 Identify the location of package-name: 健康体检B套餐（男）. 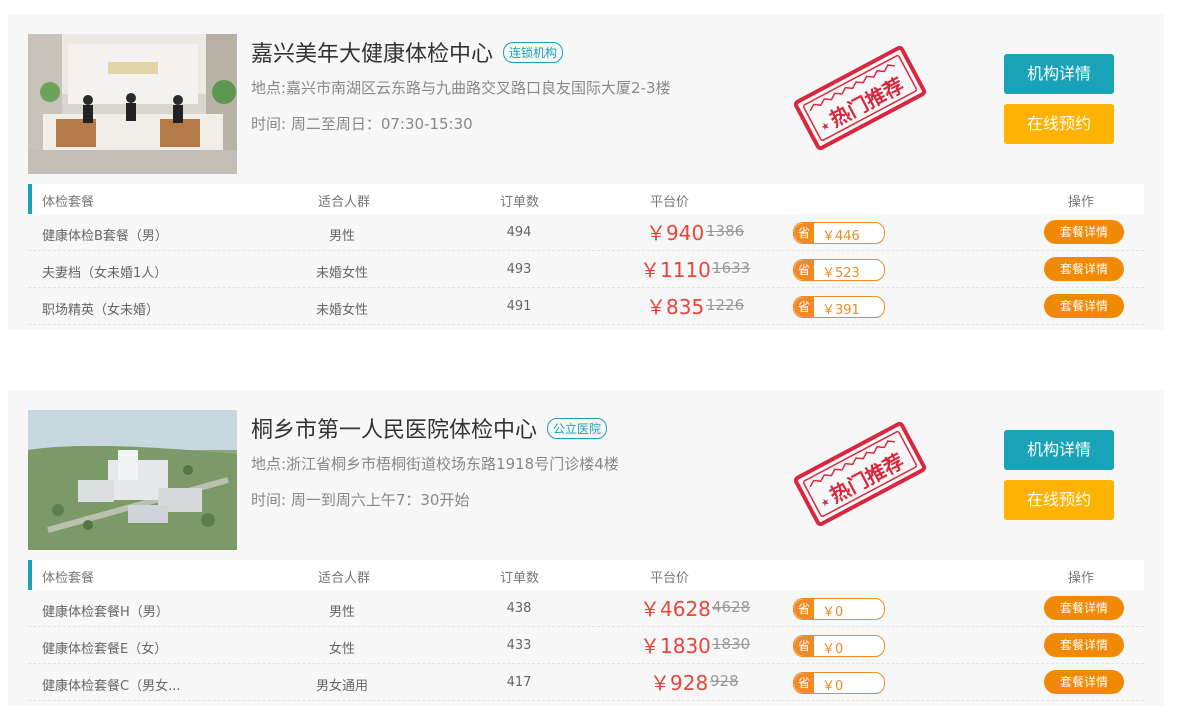
(105, 234).